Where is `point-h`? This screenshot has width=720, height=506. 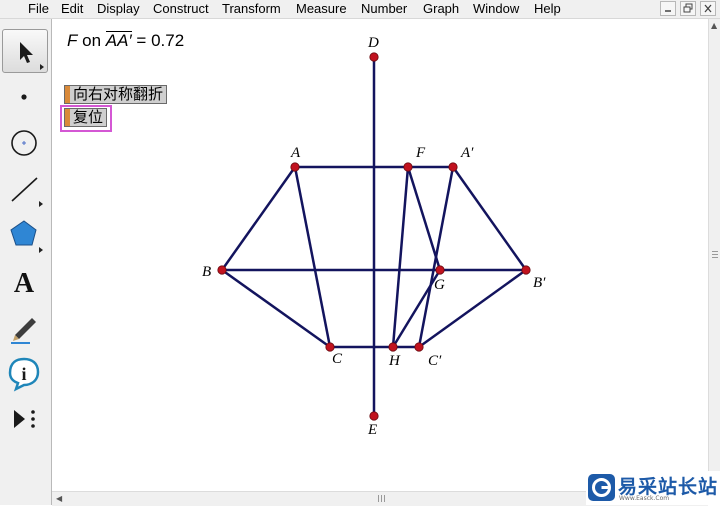
point-h is located at coordinates (393, 347).